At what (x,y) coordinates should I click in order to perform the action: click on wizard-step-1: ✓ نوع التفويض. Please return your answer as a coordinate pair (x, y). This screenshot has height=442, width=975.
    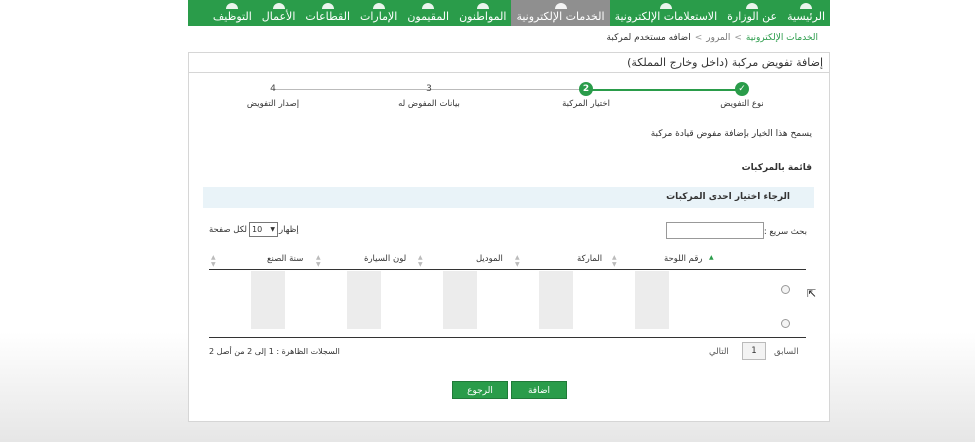
    Looking at the image, I should click on (742, 95).